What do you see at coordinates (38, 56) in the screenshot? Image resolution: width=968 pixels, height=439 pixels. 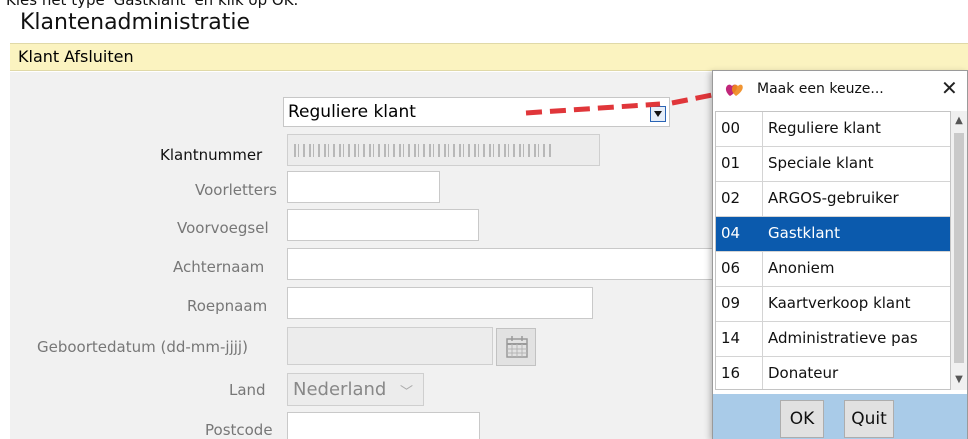 I see `menu-klant: Klant` at bounding box center [38, 56].